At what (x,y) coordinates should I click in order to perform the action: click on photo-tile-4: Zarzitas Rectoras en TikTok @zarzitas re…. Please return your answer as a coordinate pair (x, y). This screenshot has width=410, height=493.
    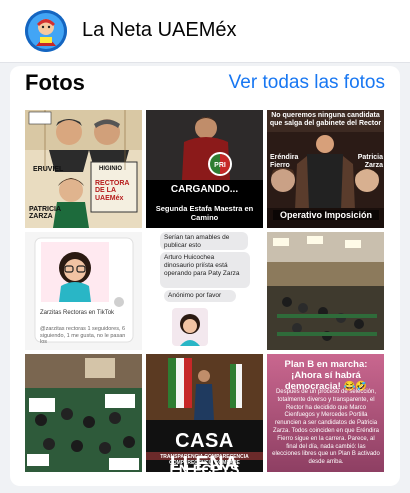
    Looking at the image, I should click on (83, 291).